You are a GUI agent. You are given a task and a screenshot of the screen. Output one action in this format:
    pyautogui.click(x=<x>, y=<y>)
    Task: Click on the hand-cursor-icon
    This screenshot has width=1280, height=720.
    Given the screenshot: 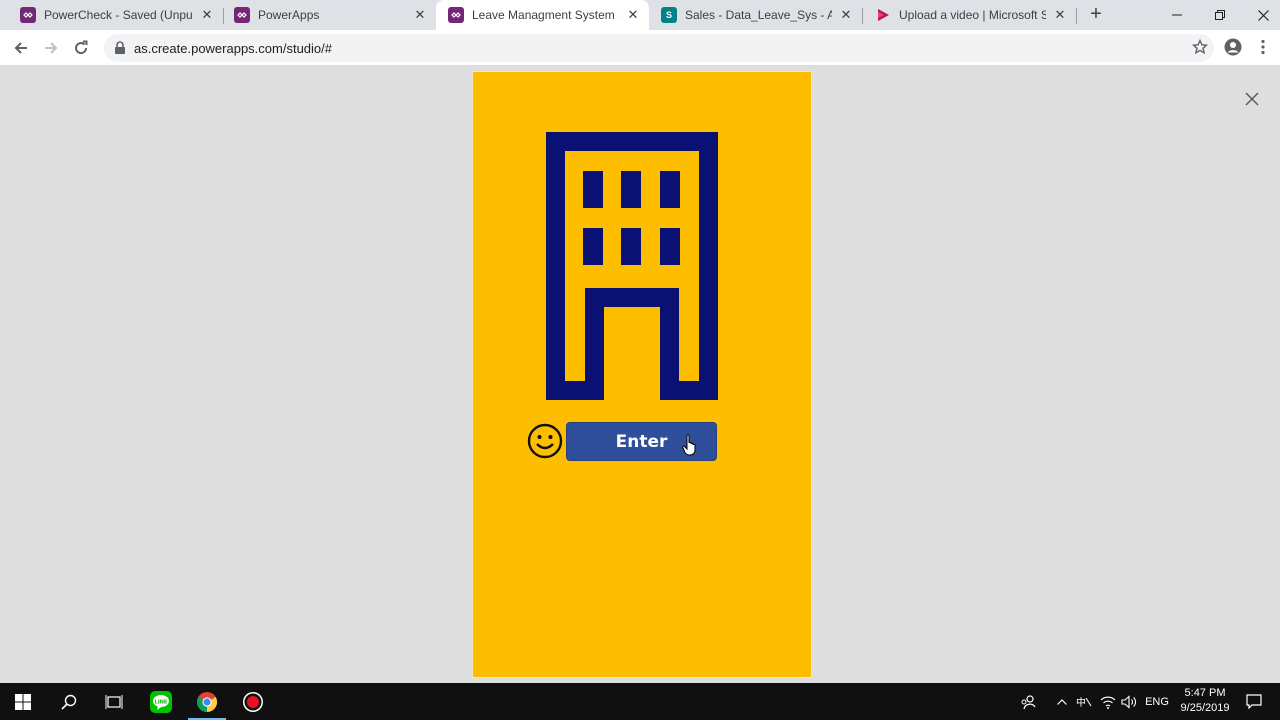 What is the action you would take?
    pyautogui.click(x=690, y=445)
    